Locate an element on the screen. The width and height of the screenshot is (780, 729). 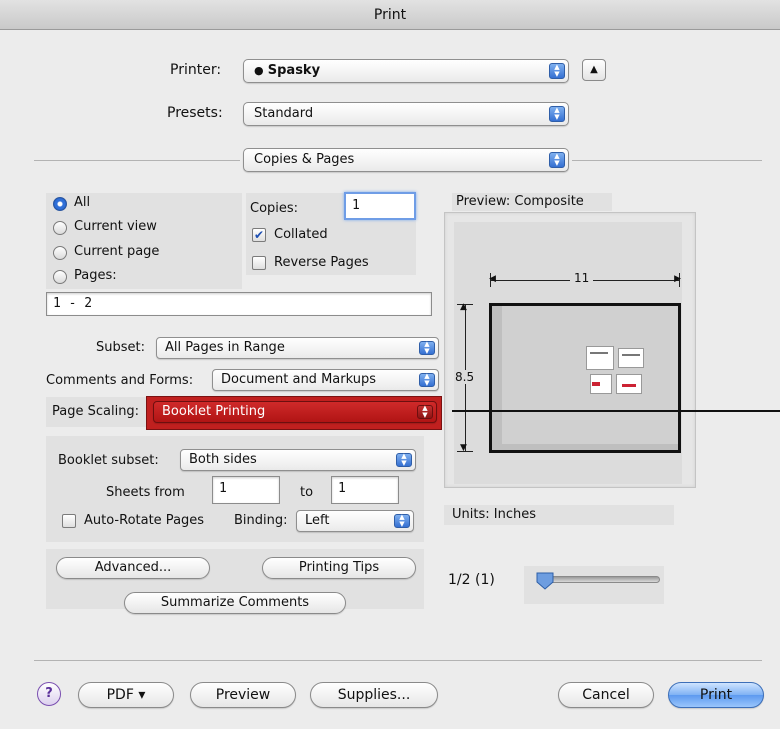
presets-label: Presets: is located at coordinates (195, 113).